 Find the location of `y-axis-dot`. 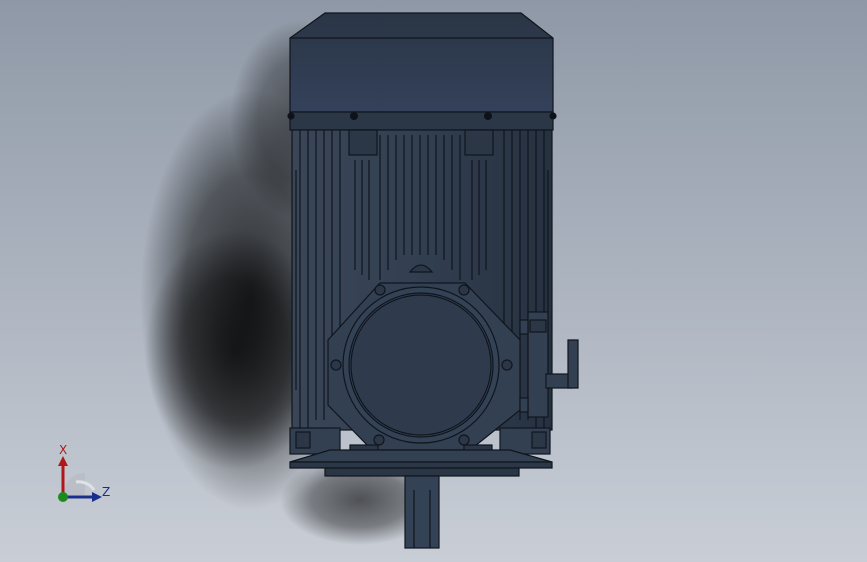

y-axis-dot is located at coordinates (63, 497).